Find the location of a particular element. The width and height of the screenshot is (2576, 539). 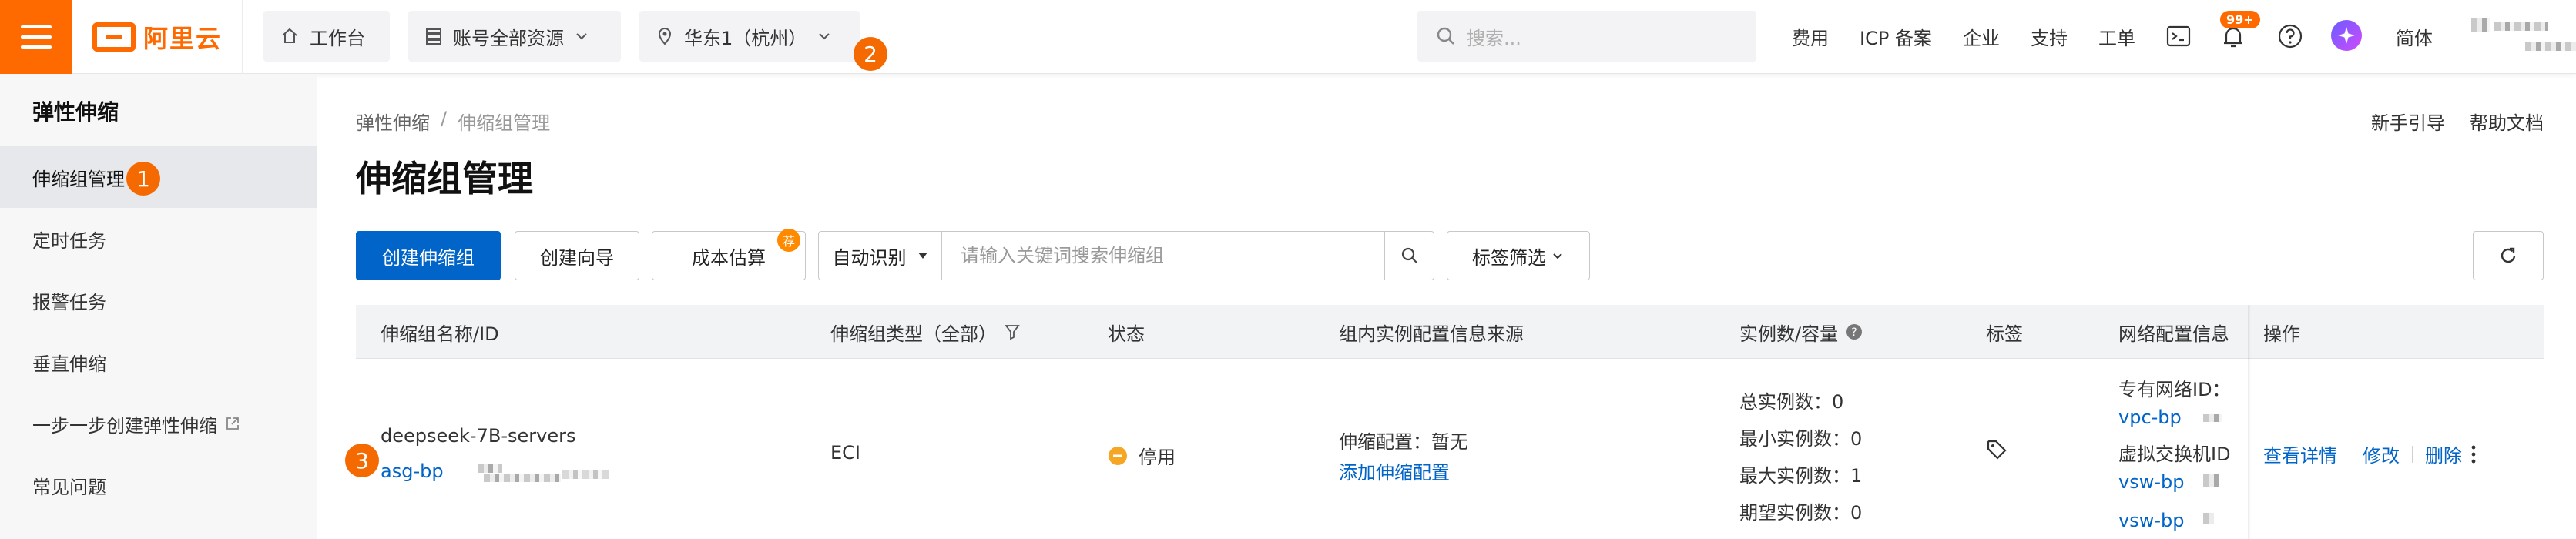

location-pin-icon is located at coordinates (665, 36).